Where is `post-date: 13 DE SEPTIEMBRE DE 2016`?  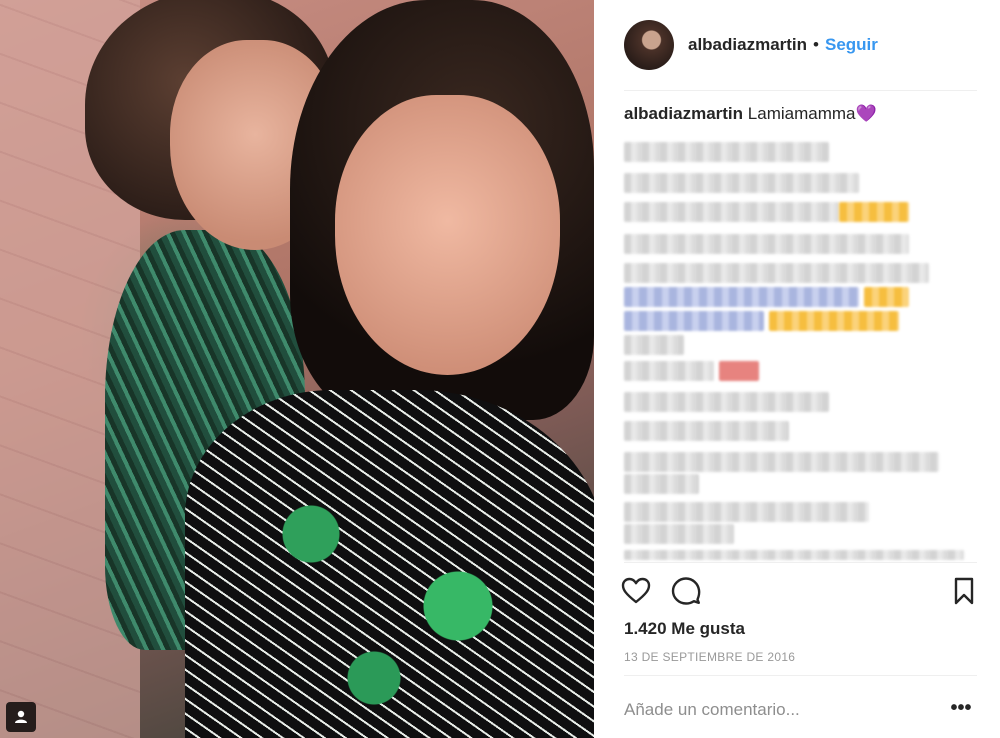
post-date: 13 DE SEPTIEMBRE DE 2016 is located at coordinates (709, 657).